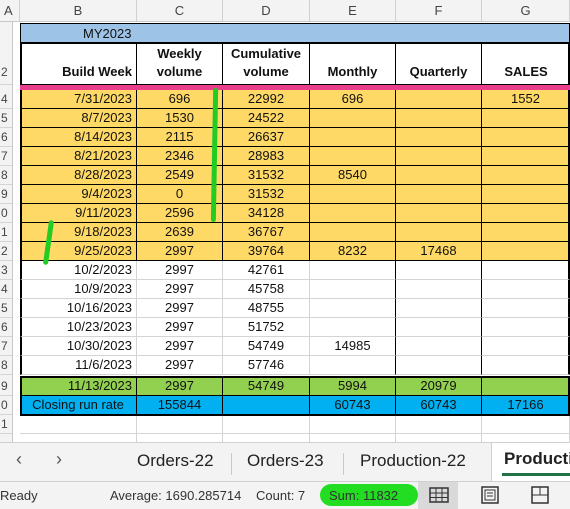  Describe the element at coordinates (78, 175) in the screenshot. I see `cell-build-week: 8/28/2023` at that location.